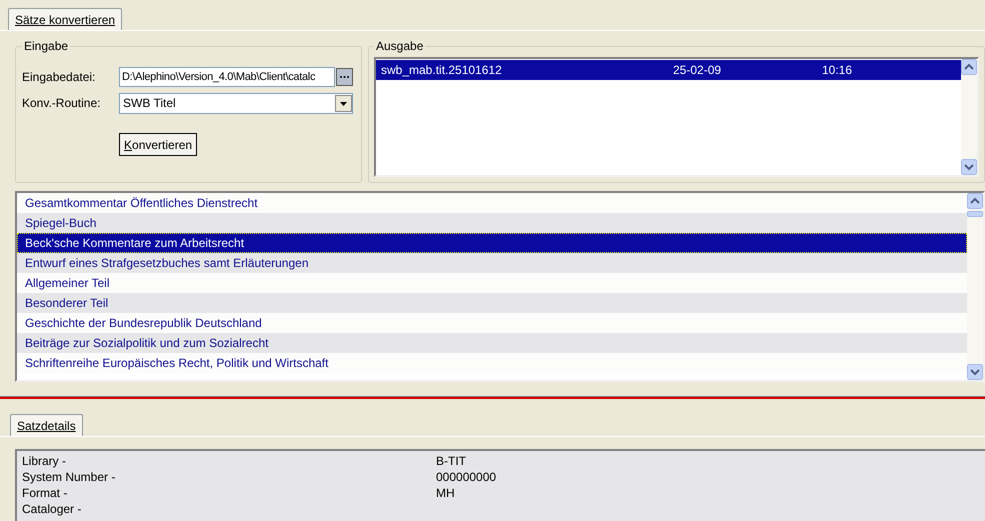  What do you see at coordinates (46, 425) in the screenshot?
I see `tab: Satzdetails` at bounding box center [46, 425].